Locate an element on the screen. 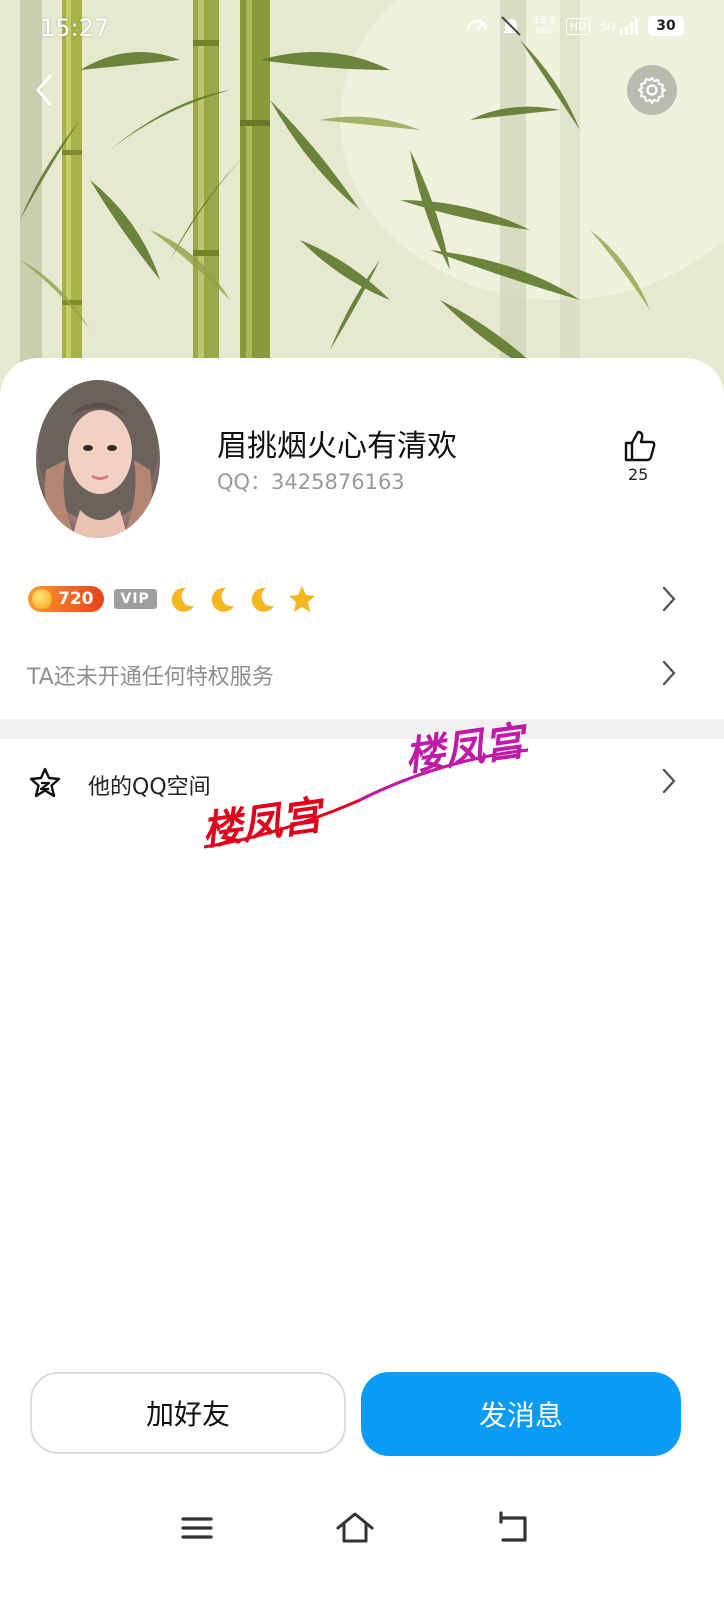  network-type: 5G is located at coordinates (608, 26).